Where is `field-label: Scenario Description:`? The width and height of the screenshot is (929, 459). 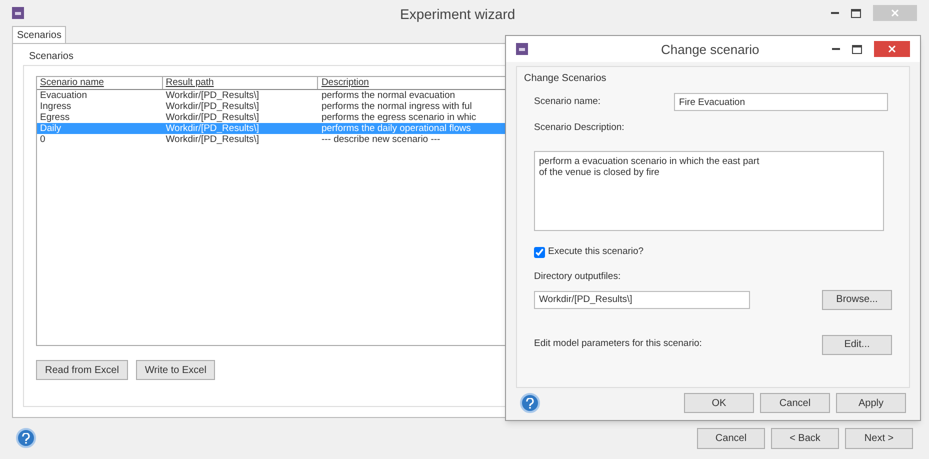
field-label: Scenario Description: is located at coordinates (580, 128).